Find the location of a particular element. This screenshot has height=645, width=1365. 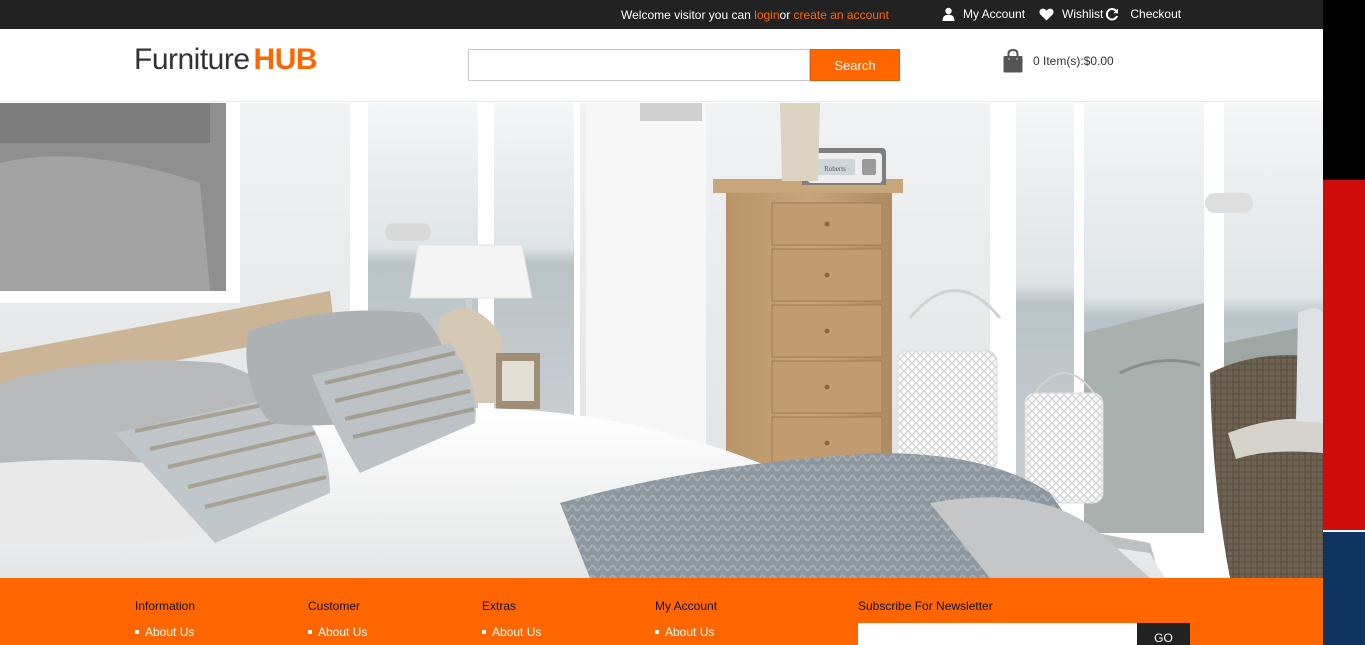

heart-icon is located at coordinates (1046, 14).